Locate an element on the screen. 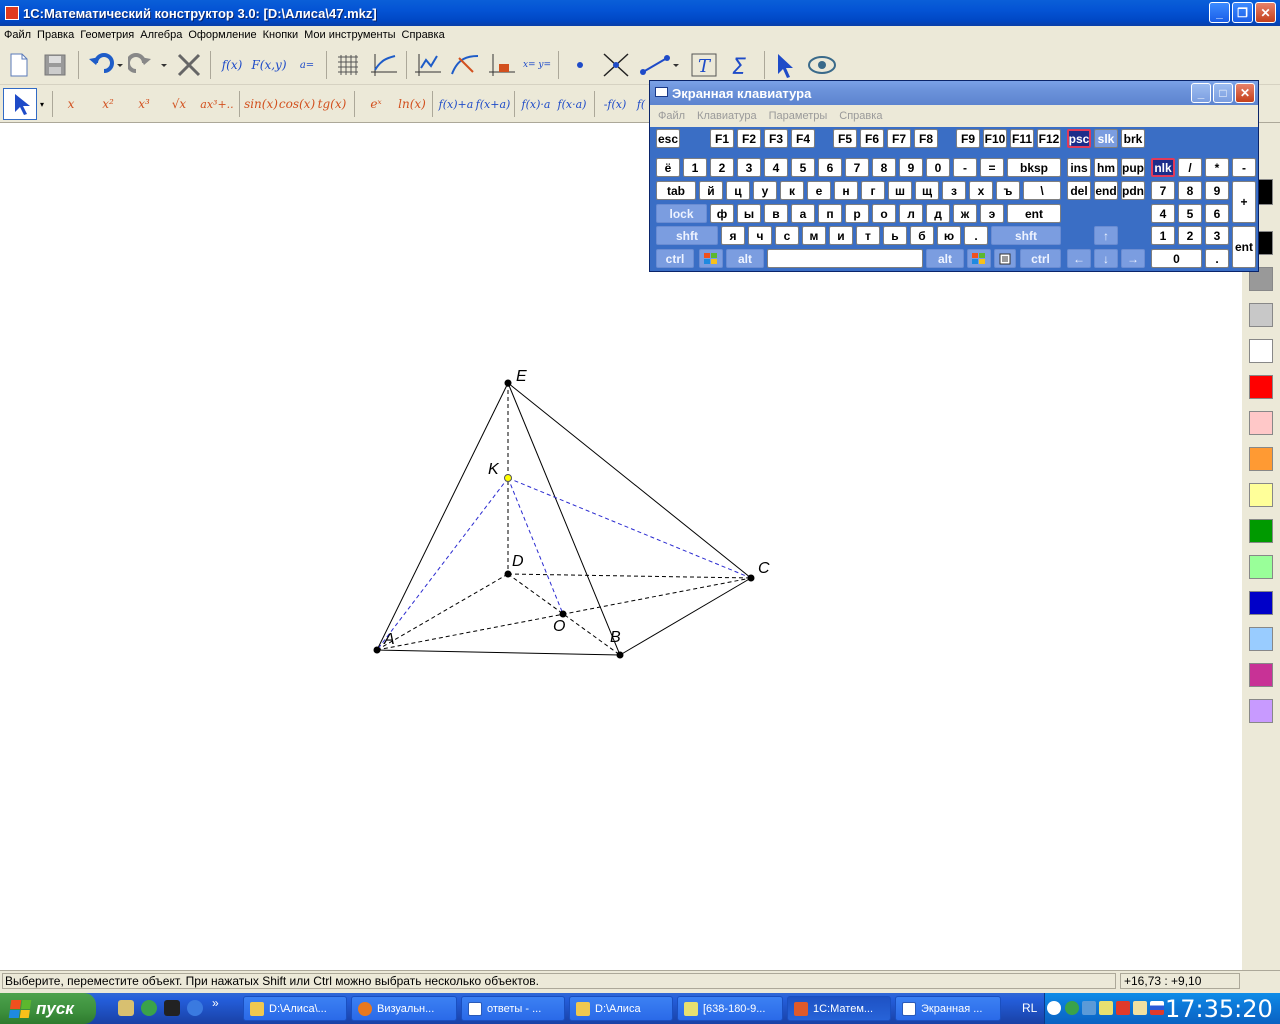 The width and height of the screenshot is (1280, 1024). osk-key-r1-8: щ is located at coordinates (927, 190).